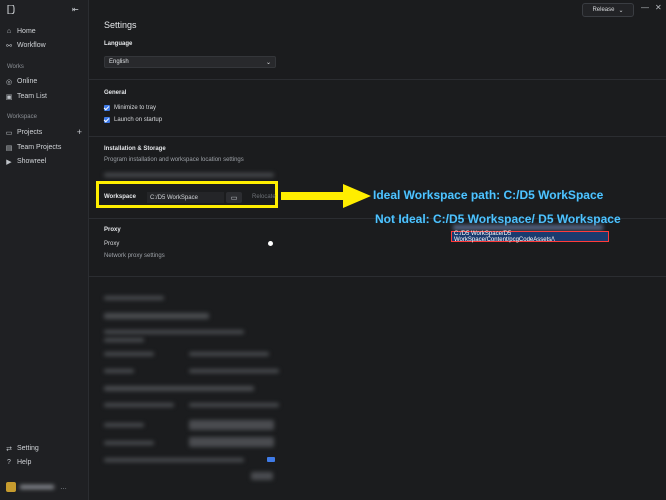  I want to click on workspace-path-field: C:/D5 WorkSpace, so click(185, 197).